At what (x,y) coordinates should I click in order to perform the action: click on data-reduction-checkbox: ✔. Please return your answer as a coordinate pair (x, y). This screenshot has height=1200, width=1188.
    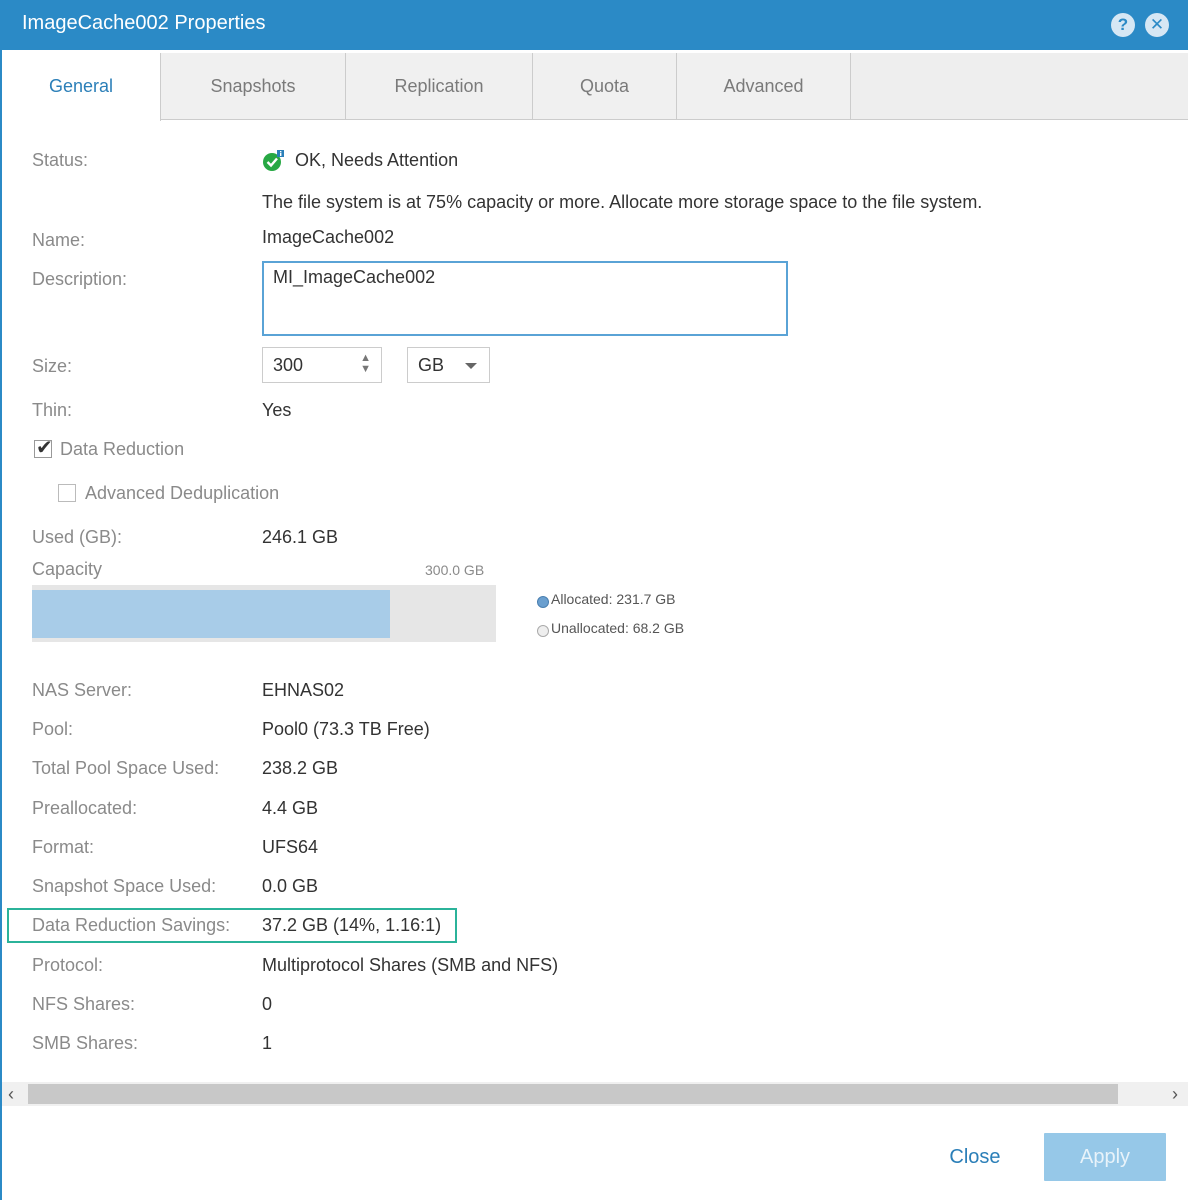
    Looking at the image, I should click on (43, 448).